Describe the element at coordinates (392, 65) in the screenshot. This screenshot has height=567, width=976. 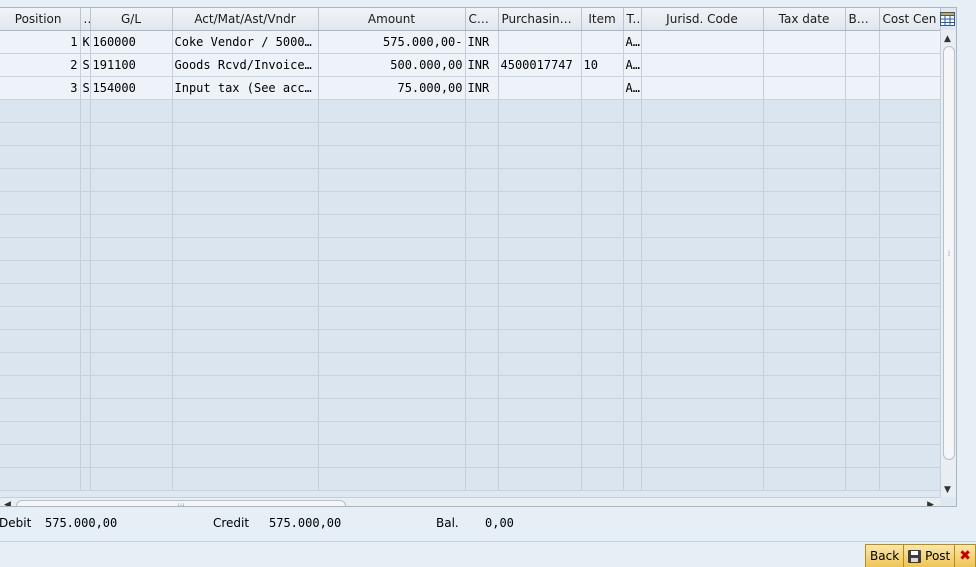
I see `cell-amount: 500.000,00` at that location.